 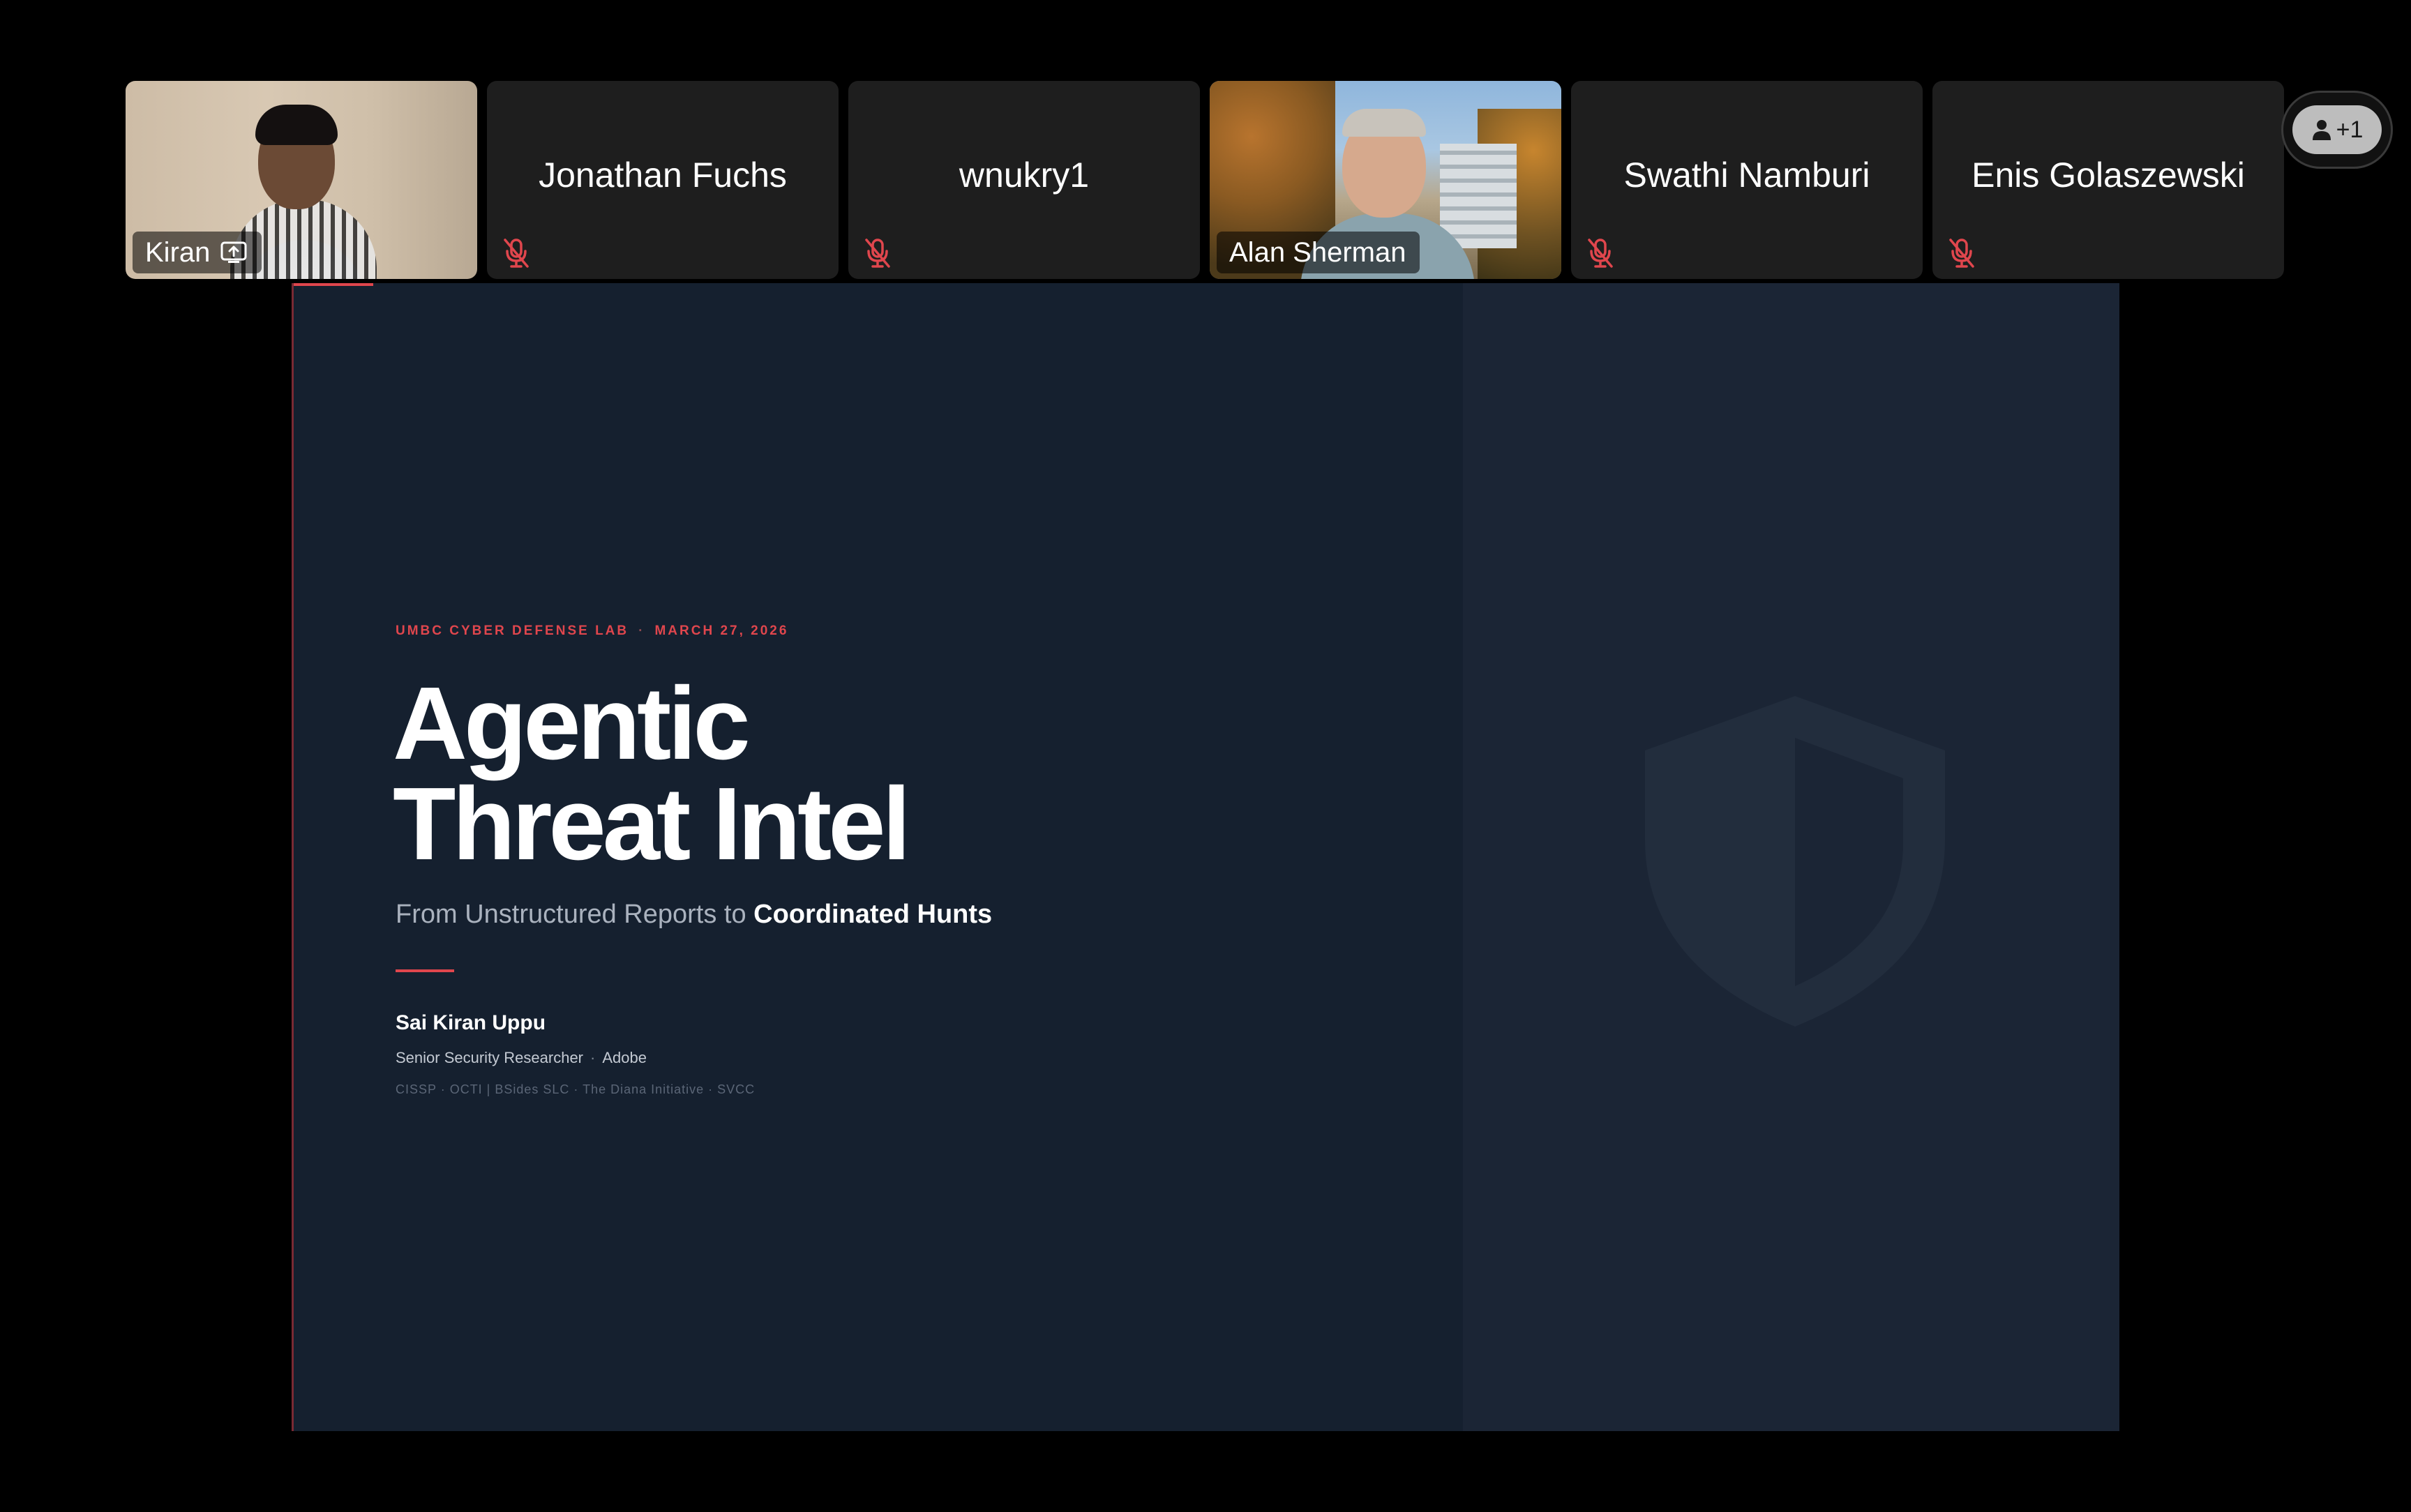 I want to click on participant-name-chip: Kiran, so click(x=197, y=252).